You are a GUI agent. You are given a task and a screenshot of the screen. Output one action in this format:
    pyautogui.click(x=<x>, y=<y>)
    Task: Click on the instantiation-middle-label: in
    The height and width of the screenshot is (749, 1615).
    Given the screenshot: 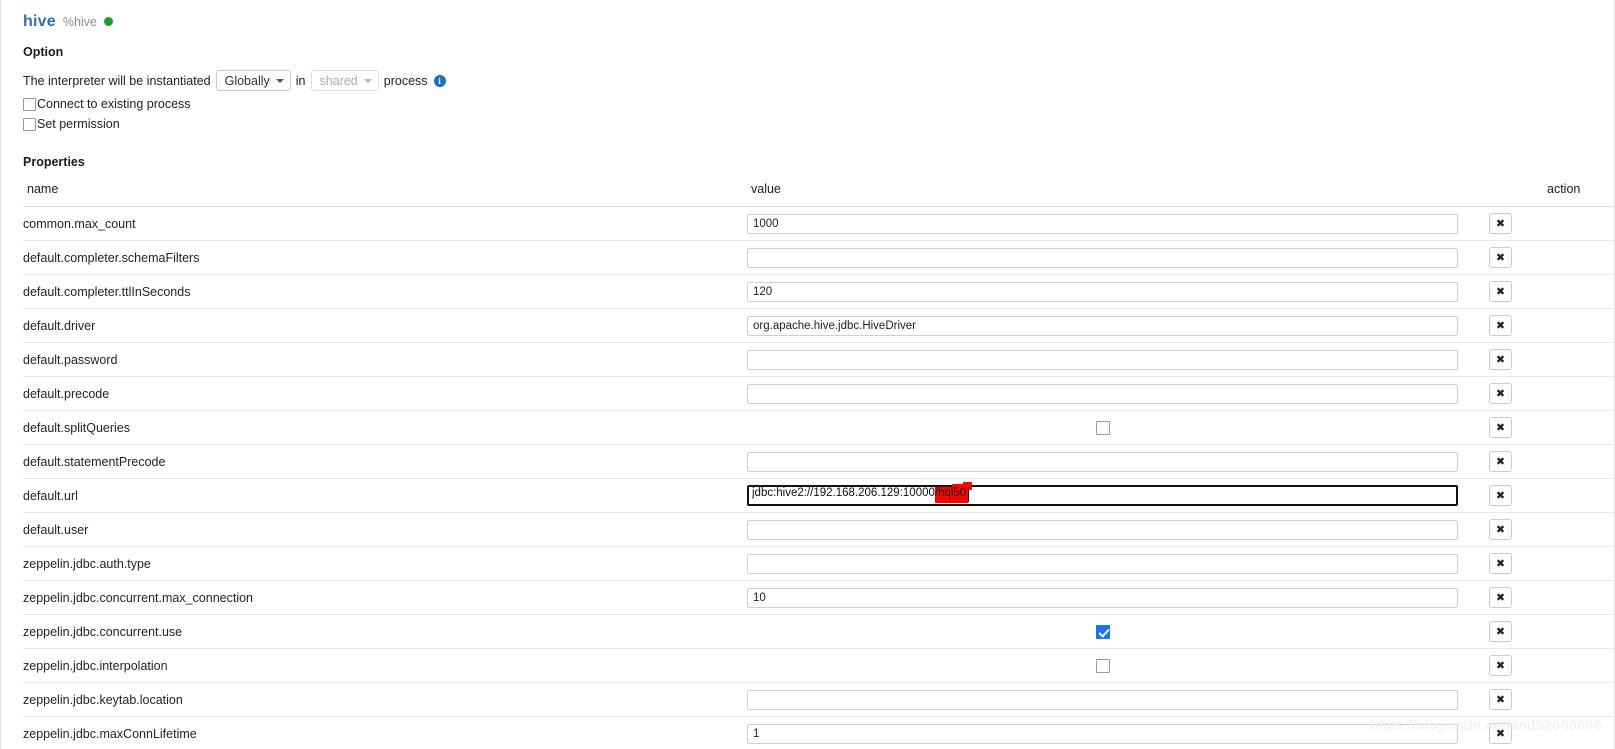 What is the action you would take?
    pyautogui.click(x=300, y=80)
    